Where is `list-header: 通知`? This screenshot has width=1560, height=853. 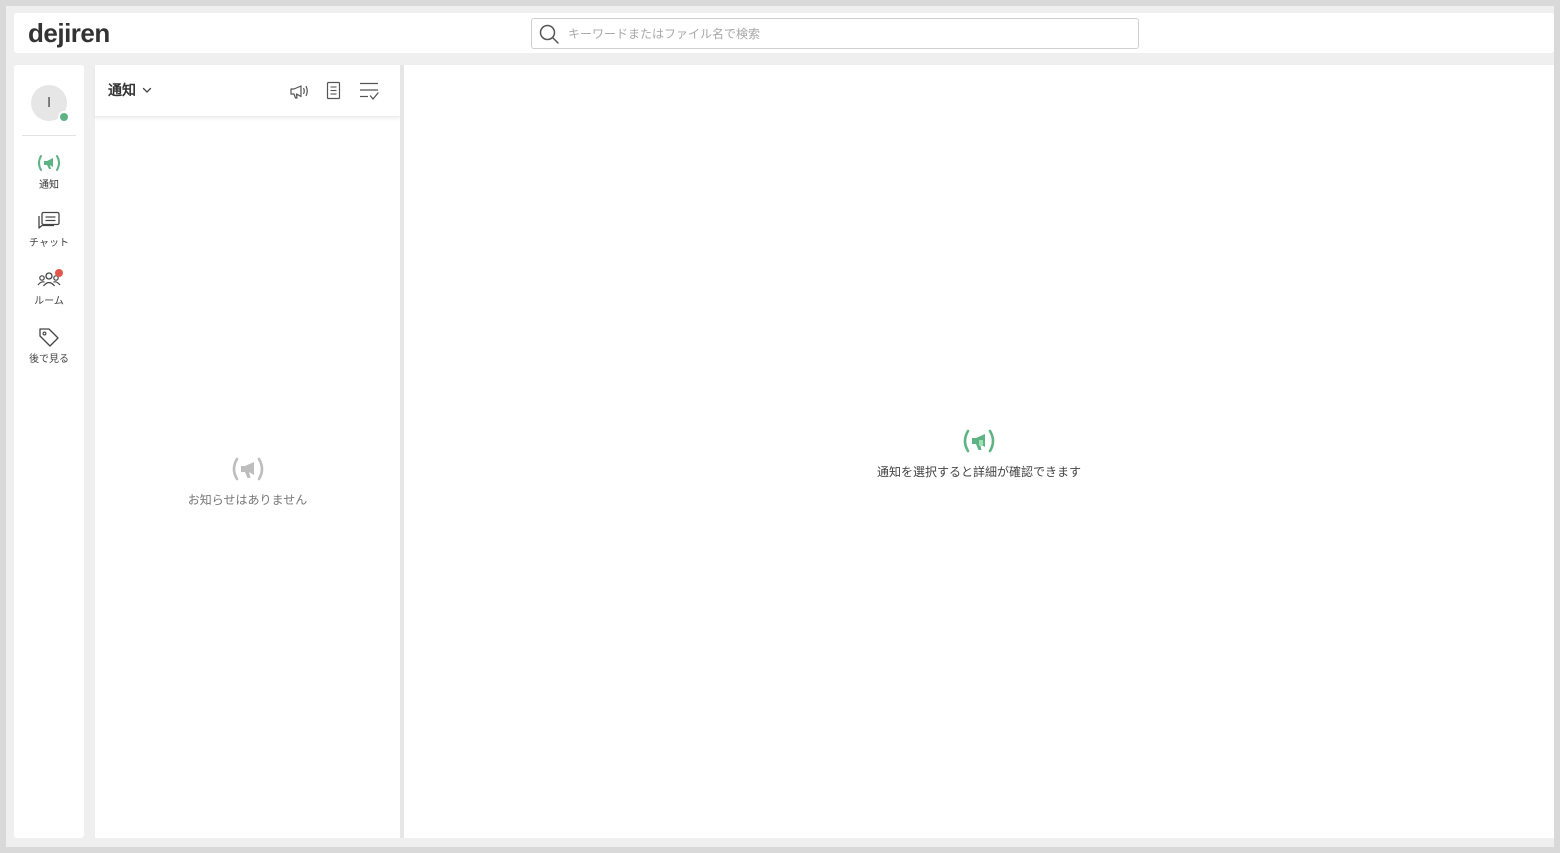
list-header: 通知 is located at coordinates (247, 91).